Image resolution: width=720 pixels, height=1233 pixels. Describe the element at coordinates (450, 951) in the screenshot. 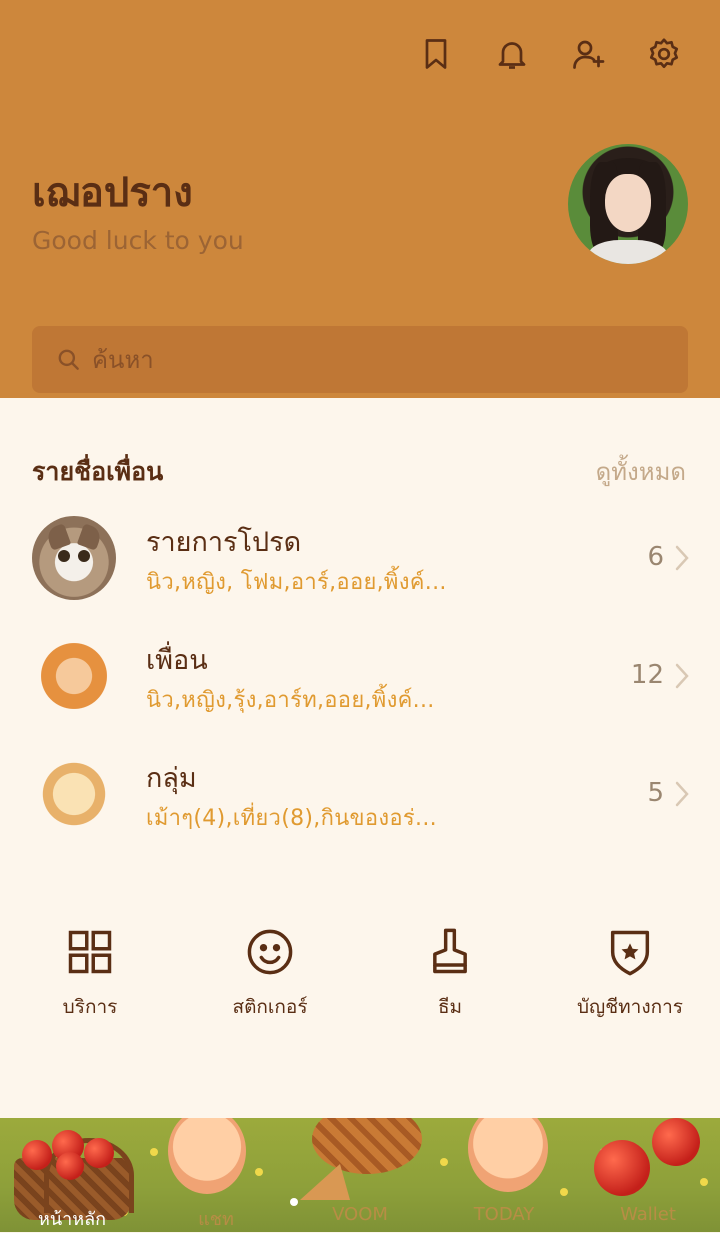

I see `brush-icon` at that location.